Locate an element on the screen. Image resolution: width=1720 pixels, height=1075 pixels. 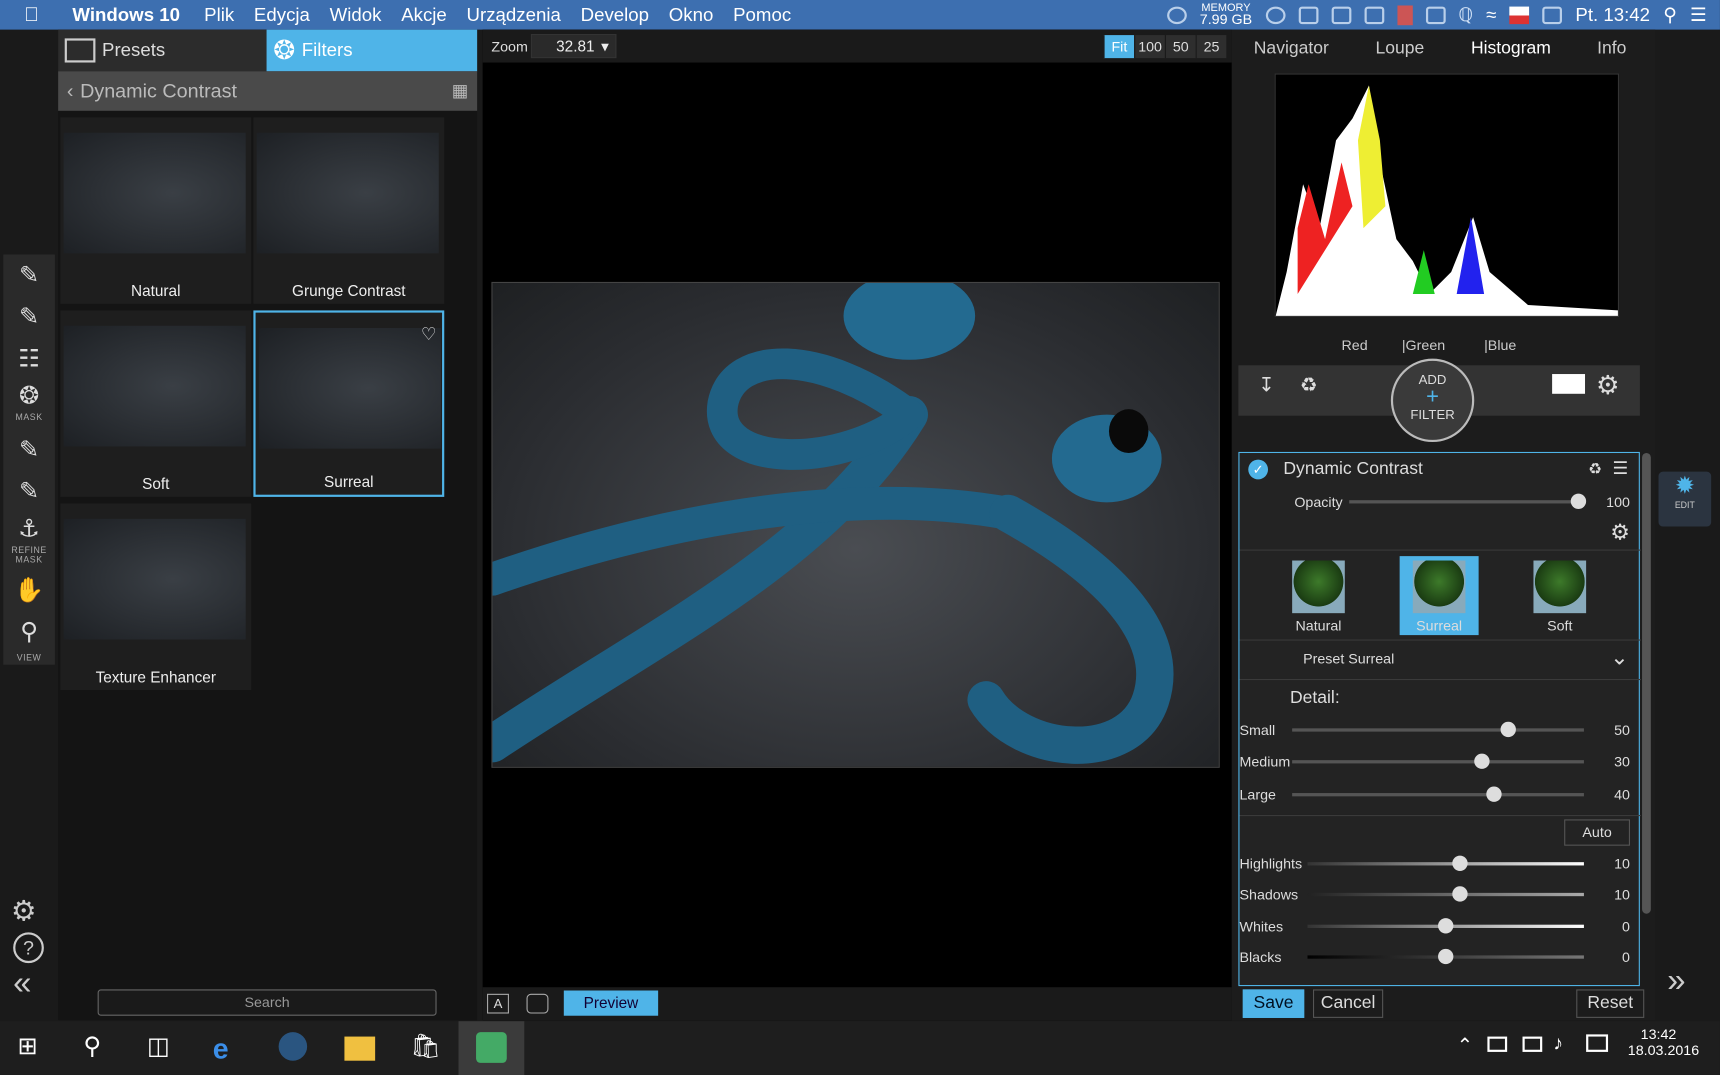
opacity-knob is located at coordinates (1578, 501).